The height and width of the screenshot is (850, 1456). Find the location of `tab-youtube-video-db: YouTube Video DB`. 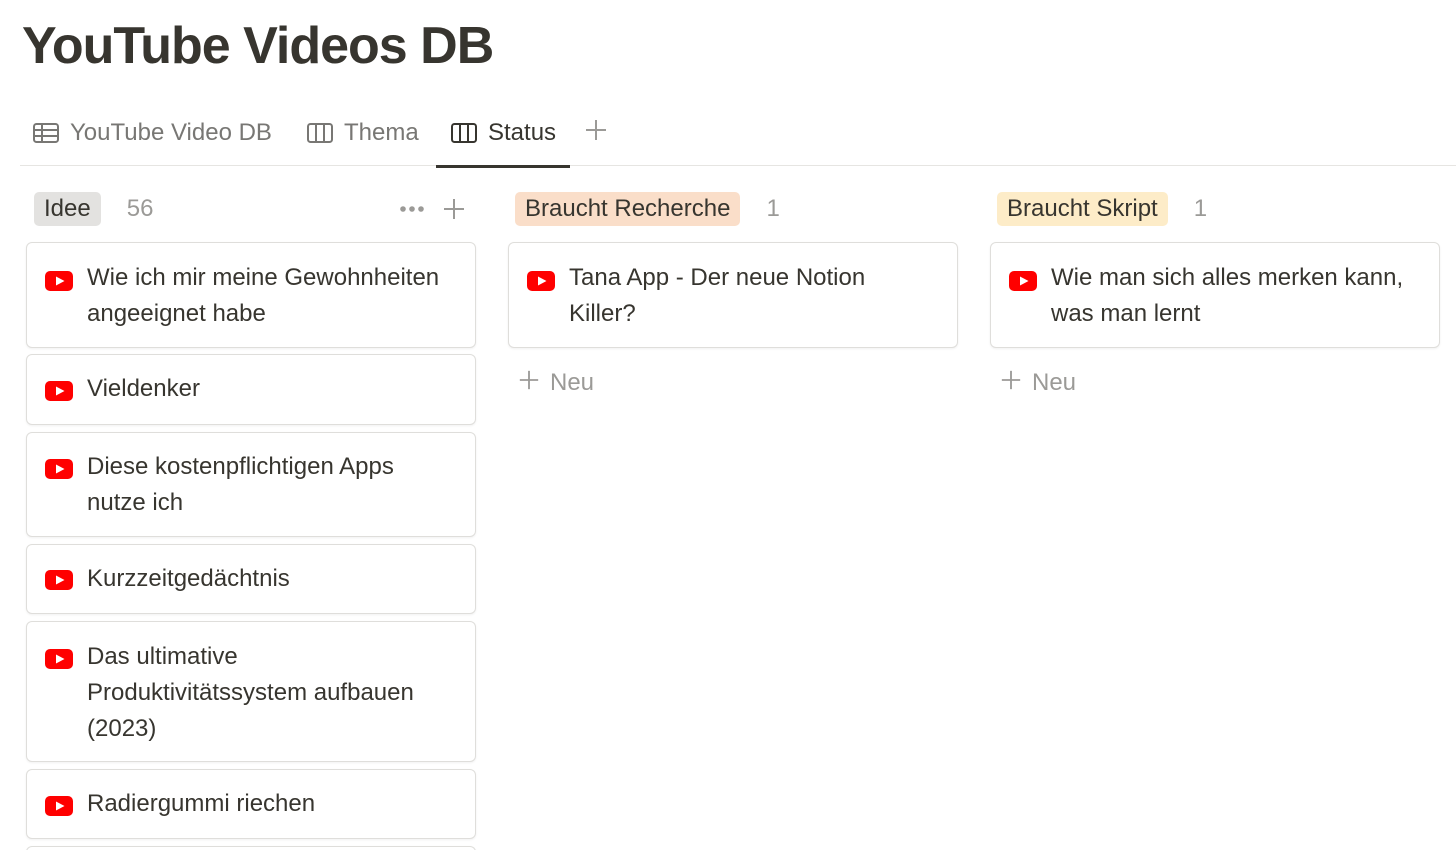

tab-youtube-video-db: YouTube Video DB is located at coordinates (152, 133).